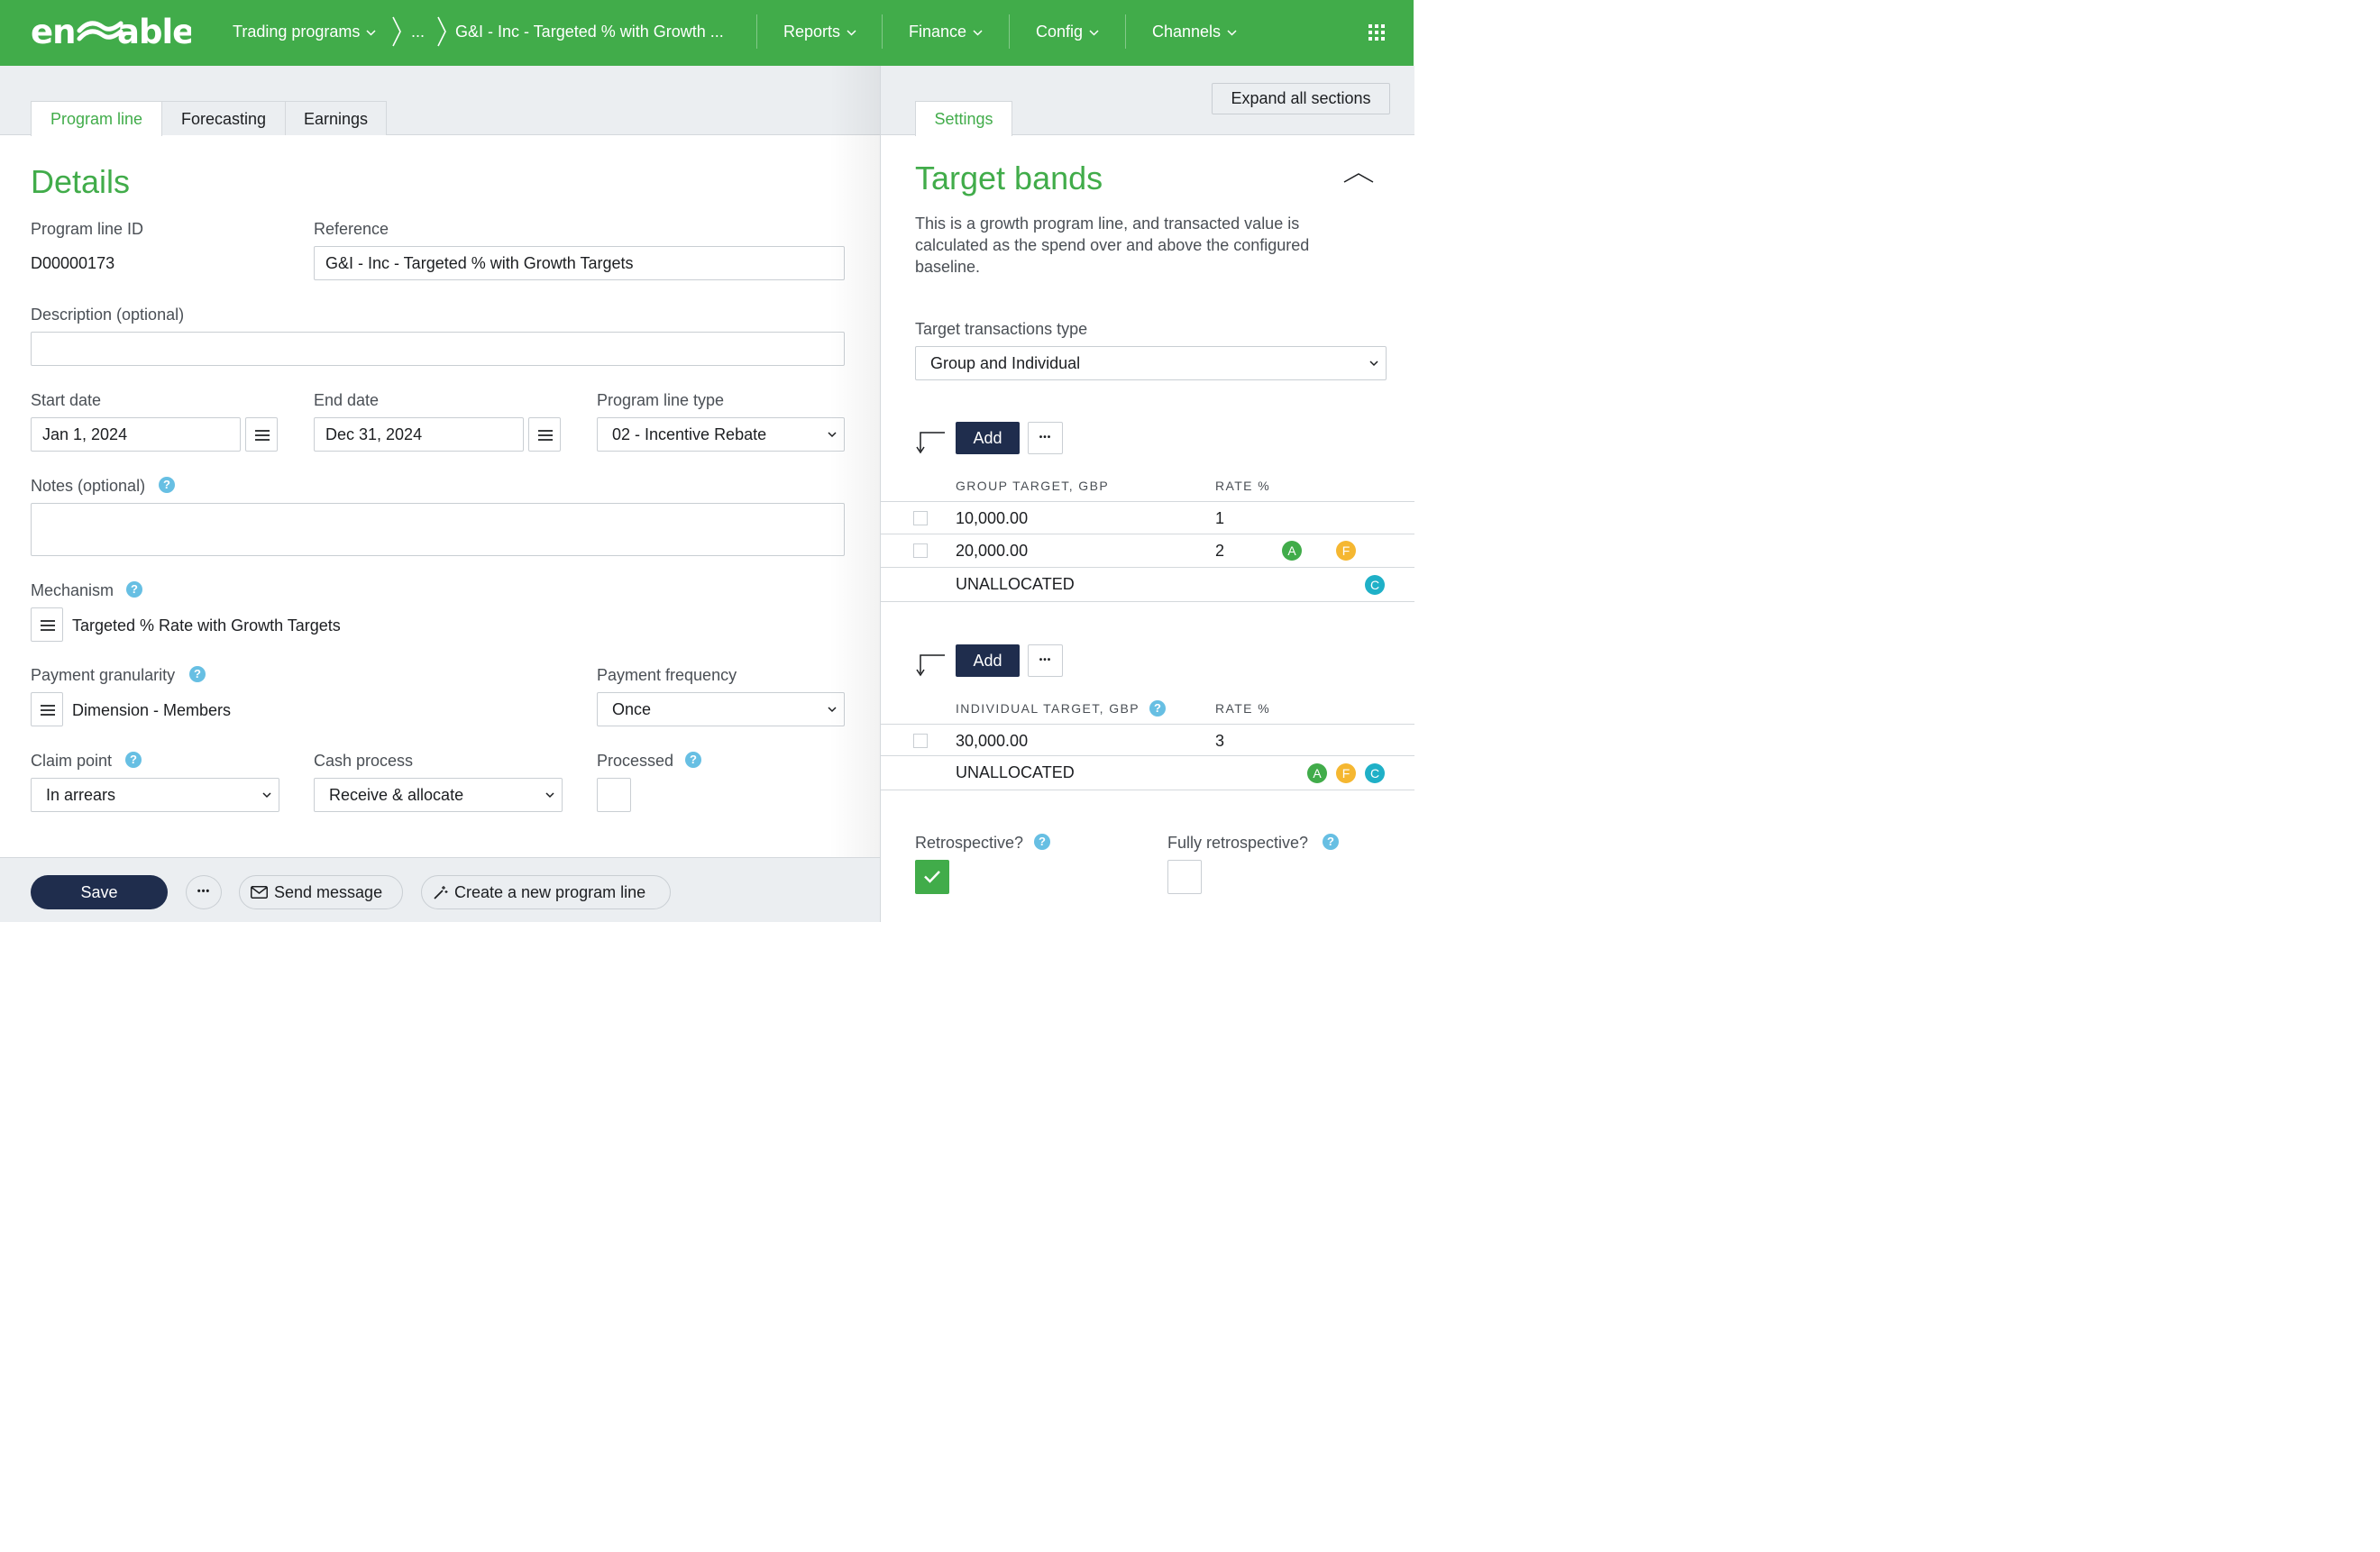 This screenshot has width=2380, height=1552. What do you see at coordinates (689, 434) in the screenshot?
I see `program-line-type-value: 02 - Incentive Rebate` at bounding box center [689, 434].